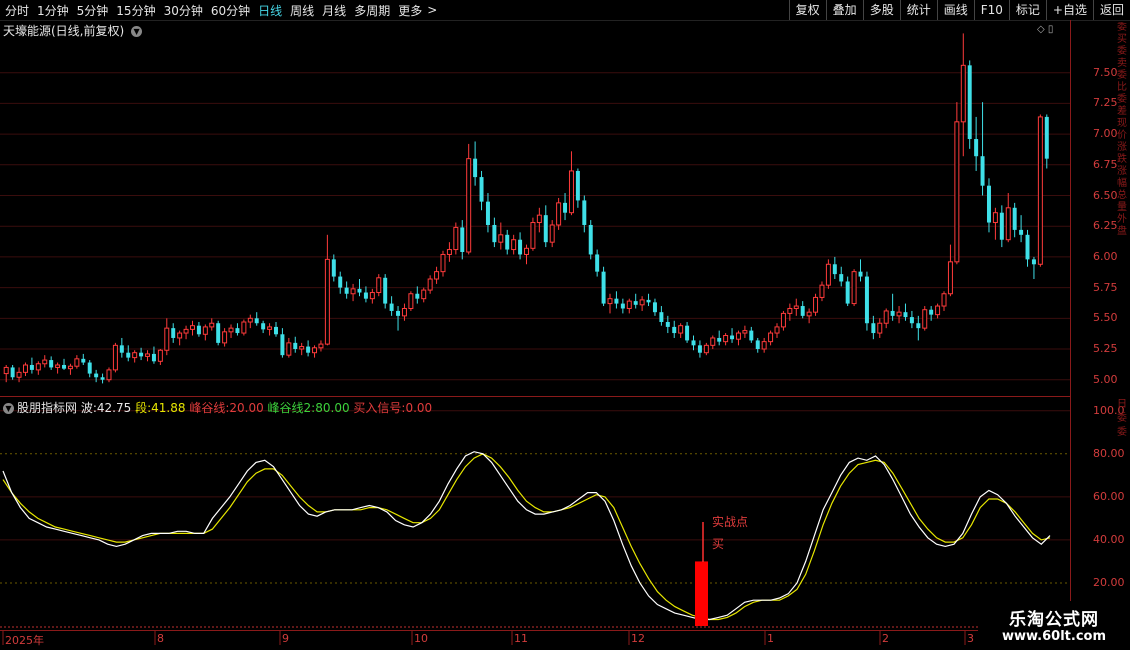  What do you see at coordinates (332, 408) in the screenshot?
I see `fenggu2-value: 80.00` at bounding box center [332, 408].